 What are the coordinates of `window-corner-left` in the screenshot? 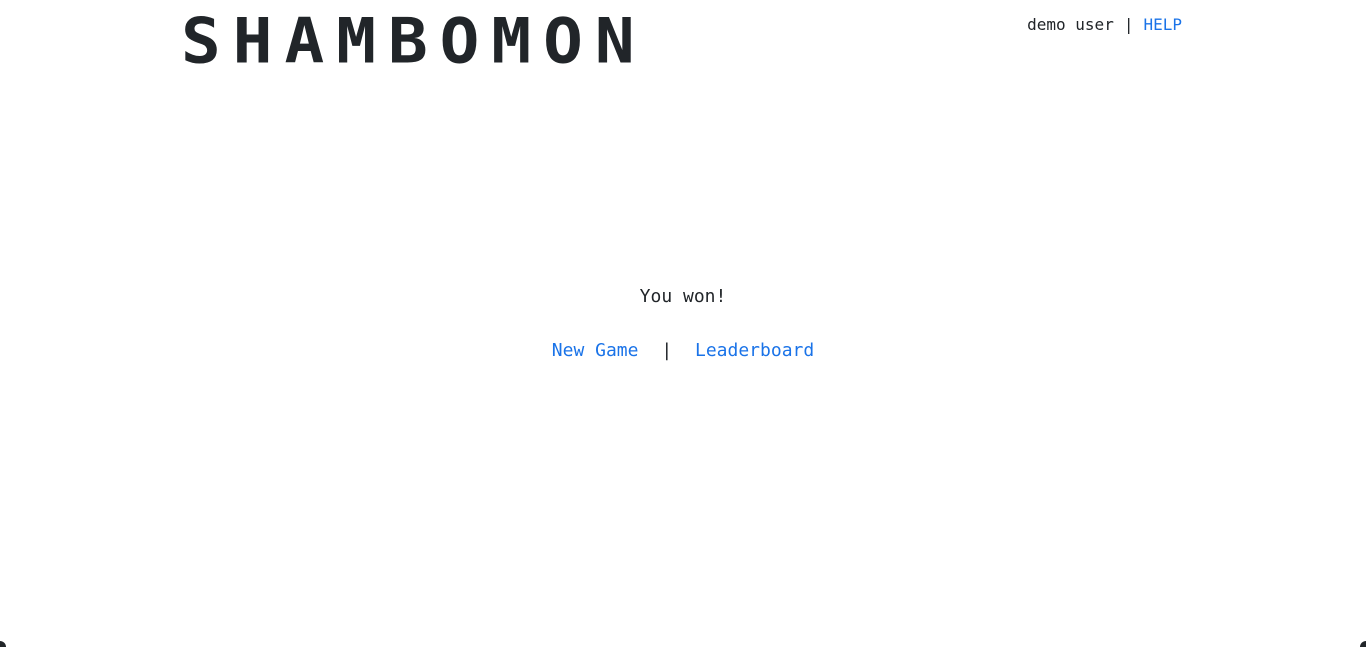 It's located at (3, 644).